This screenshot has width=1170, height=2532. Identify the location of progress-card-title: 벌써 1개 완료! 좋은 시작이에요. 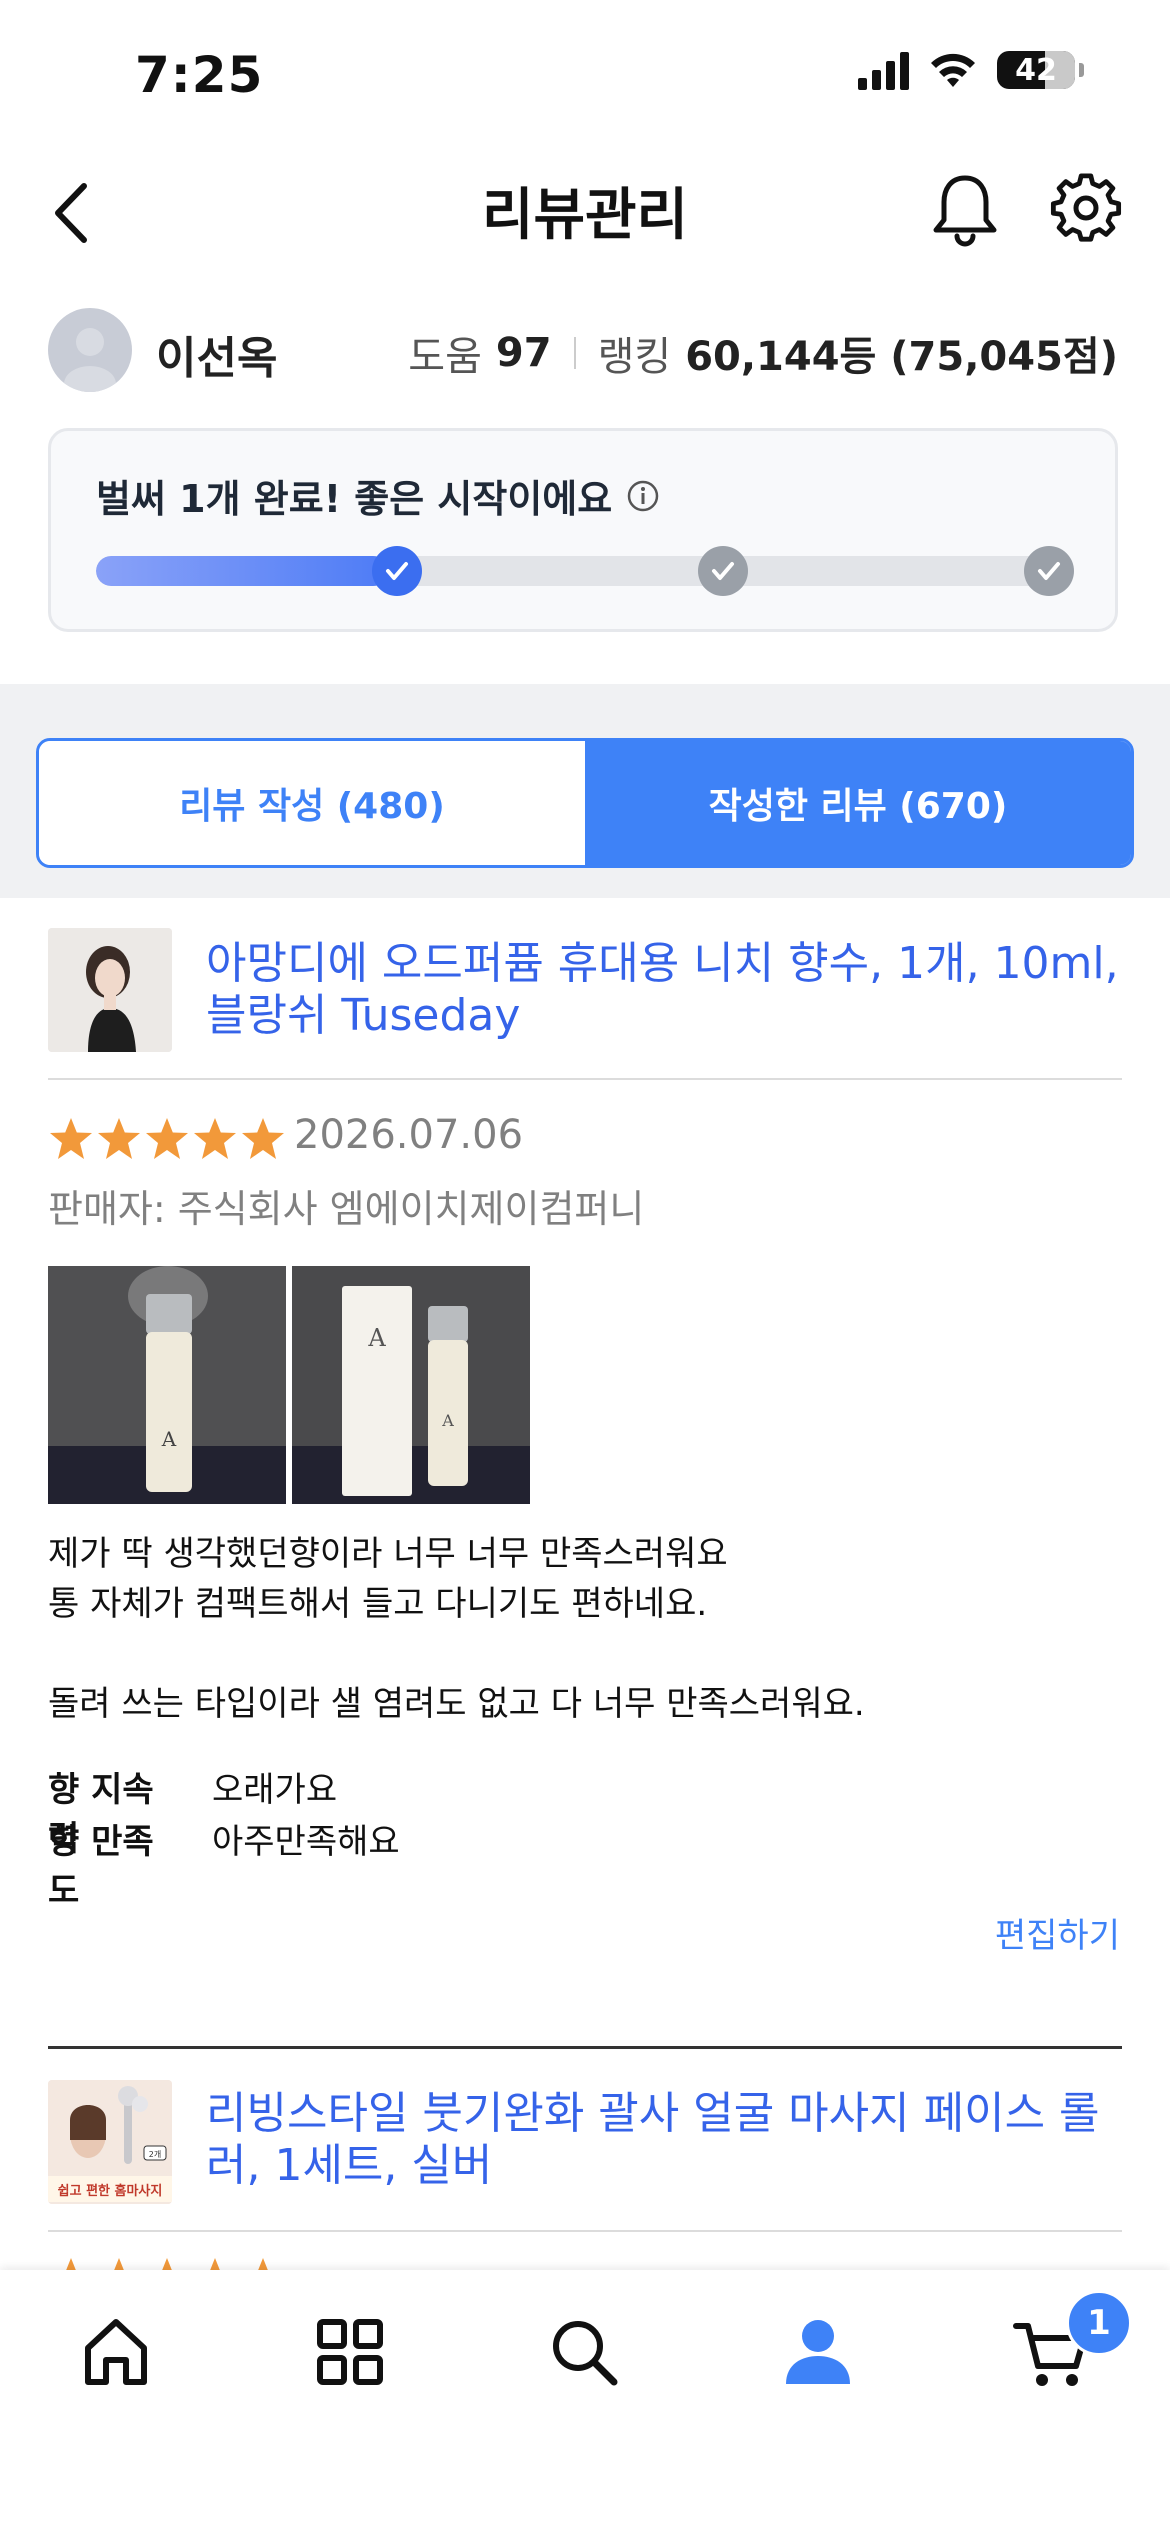
(378, 495).